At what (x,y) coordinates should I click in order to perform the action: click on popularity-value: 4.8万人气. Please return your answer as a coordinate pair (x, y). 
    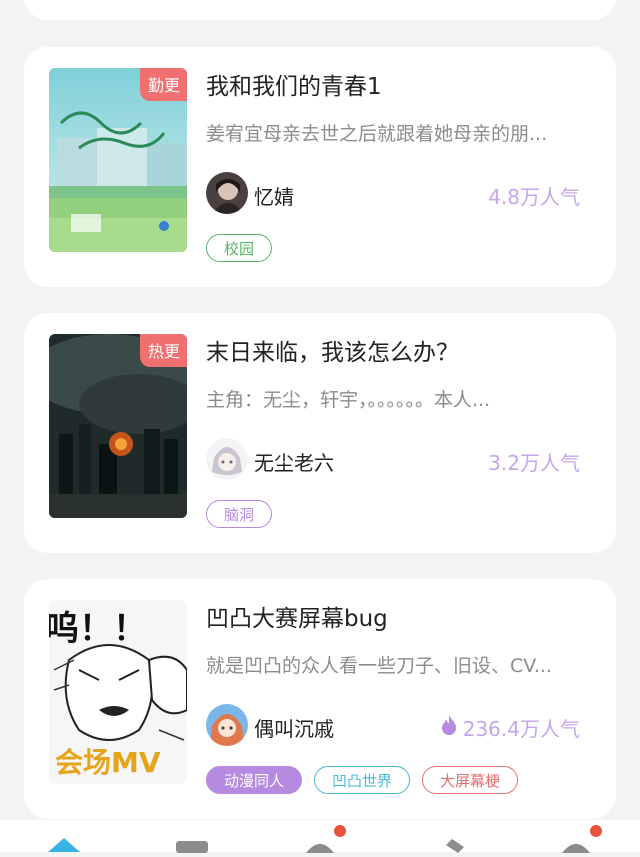
    Looking at the image, I should click on (534, 197).